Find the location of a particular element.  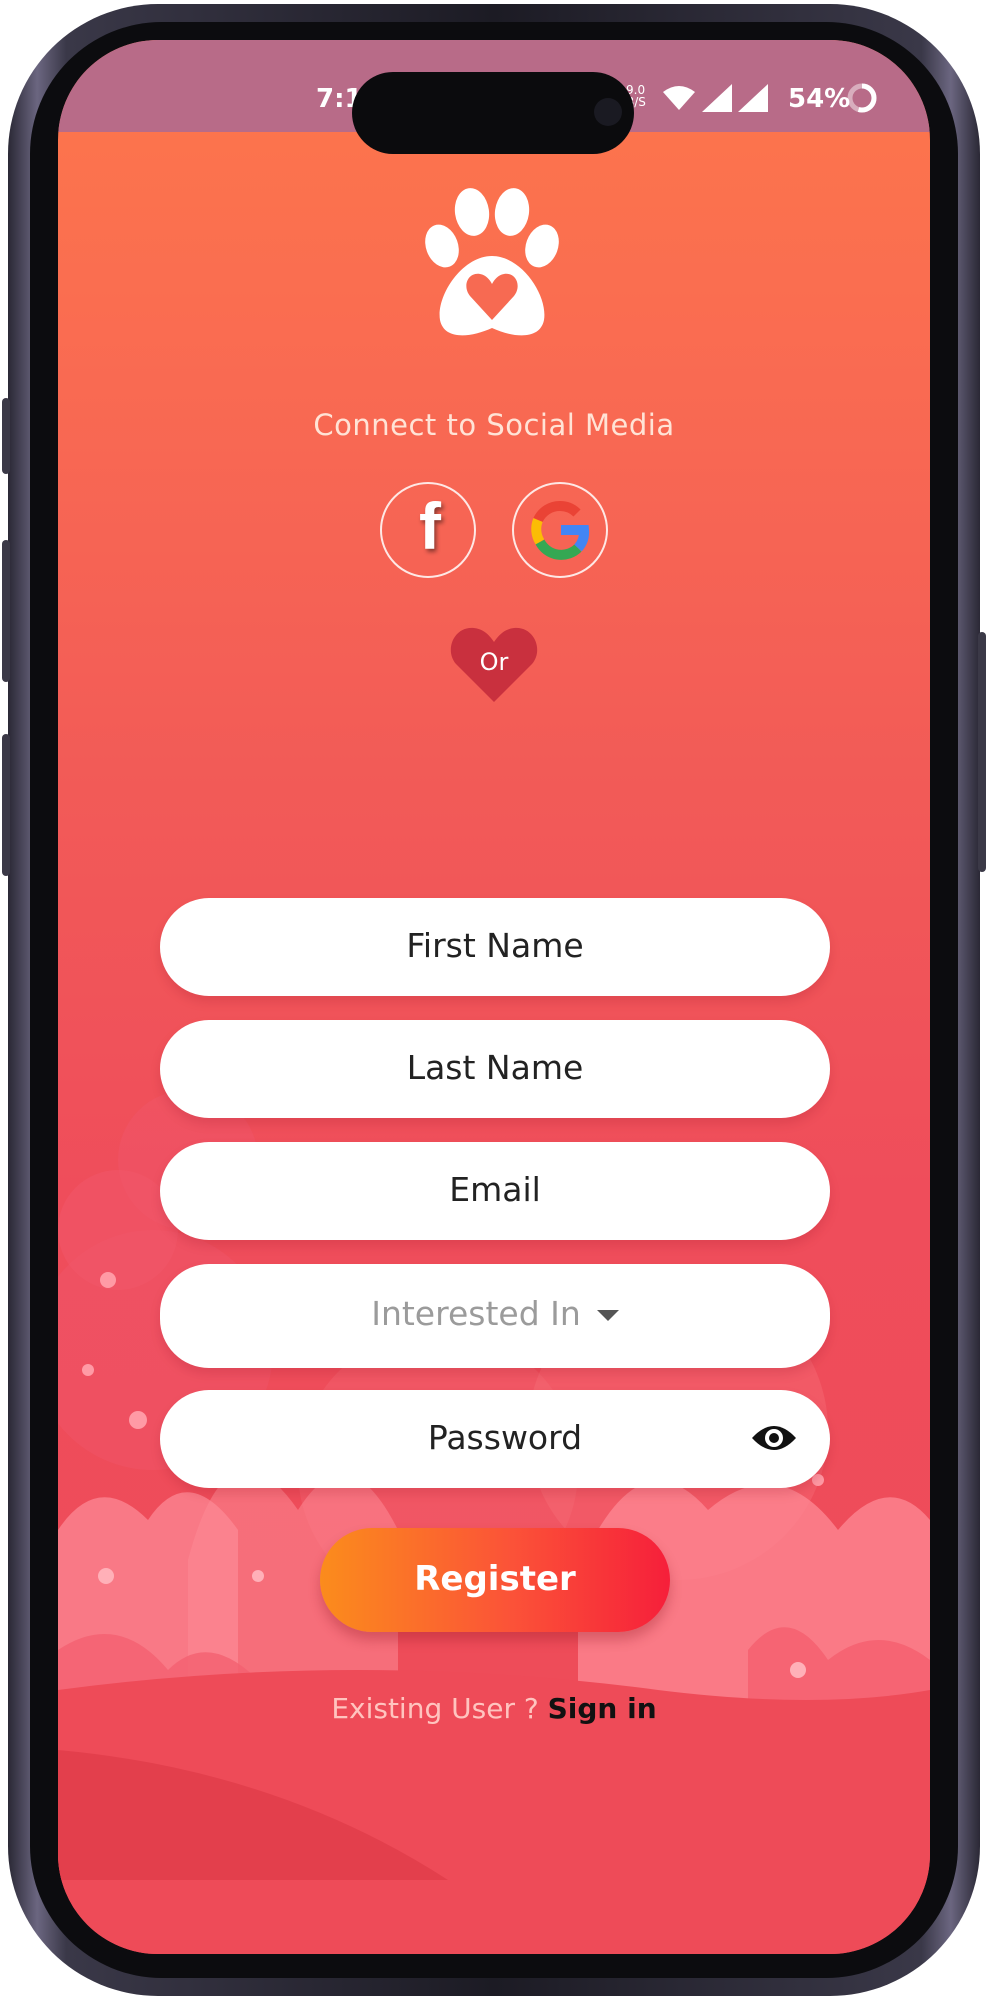

last-name-field: Last Name is located at coordinates (495, 1069).